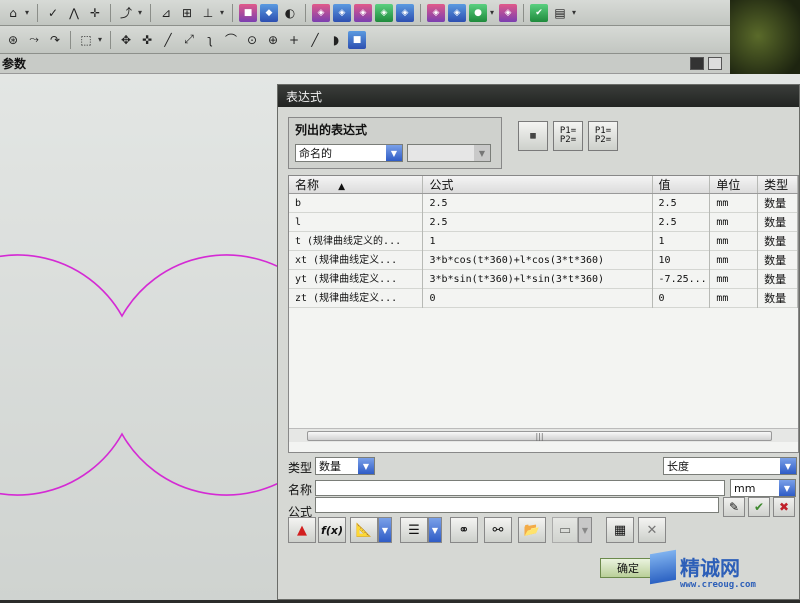  I want to click on function-button: f(x), so click(332, 530).